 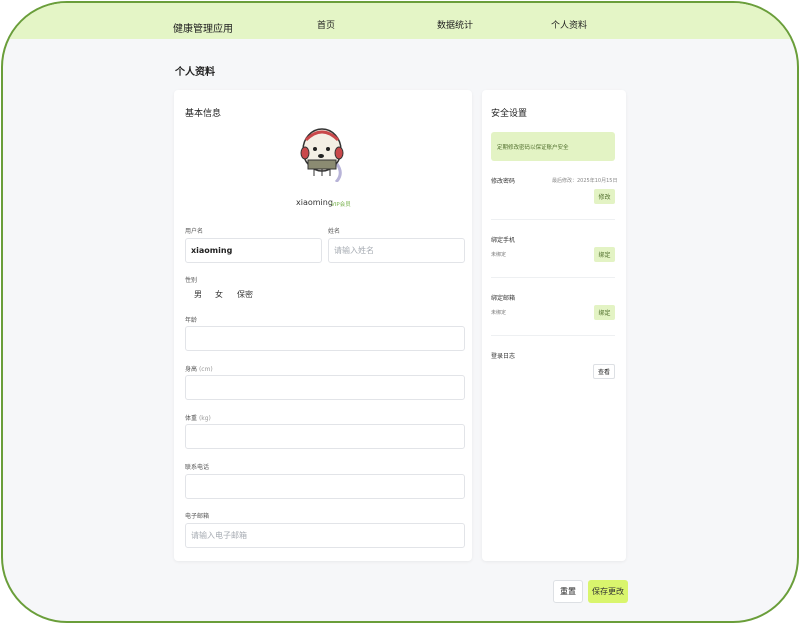 What do you see at coordinates (194, 231) in the screenshot?
I see `username-label: 用户名` at bounding box center [194, 231].